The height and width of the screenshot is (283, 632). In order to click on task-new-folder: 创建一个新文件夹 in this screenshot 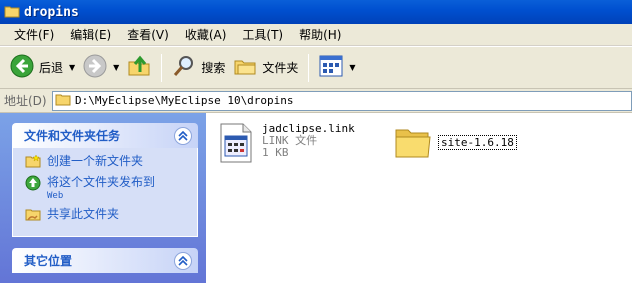, I will do `click(111, 162)`.